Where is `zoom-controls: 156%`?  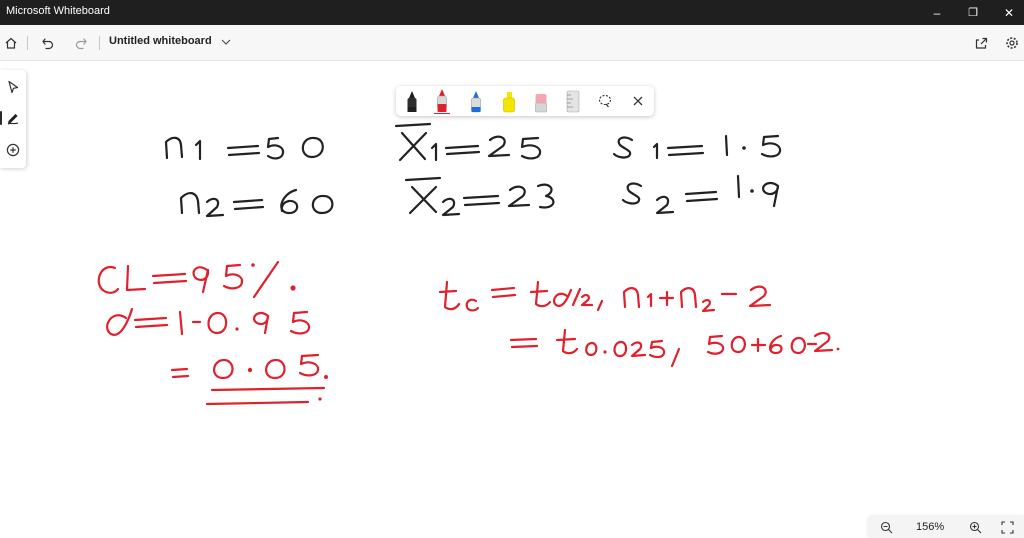
zoom-controls: 156% is located at coordinates (946, 527).